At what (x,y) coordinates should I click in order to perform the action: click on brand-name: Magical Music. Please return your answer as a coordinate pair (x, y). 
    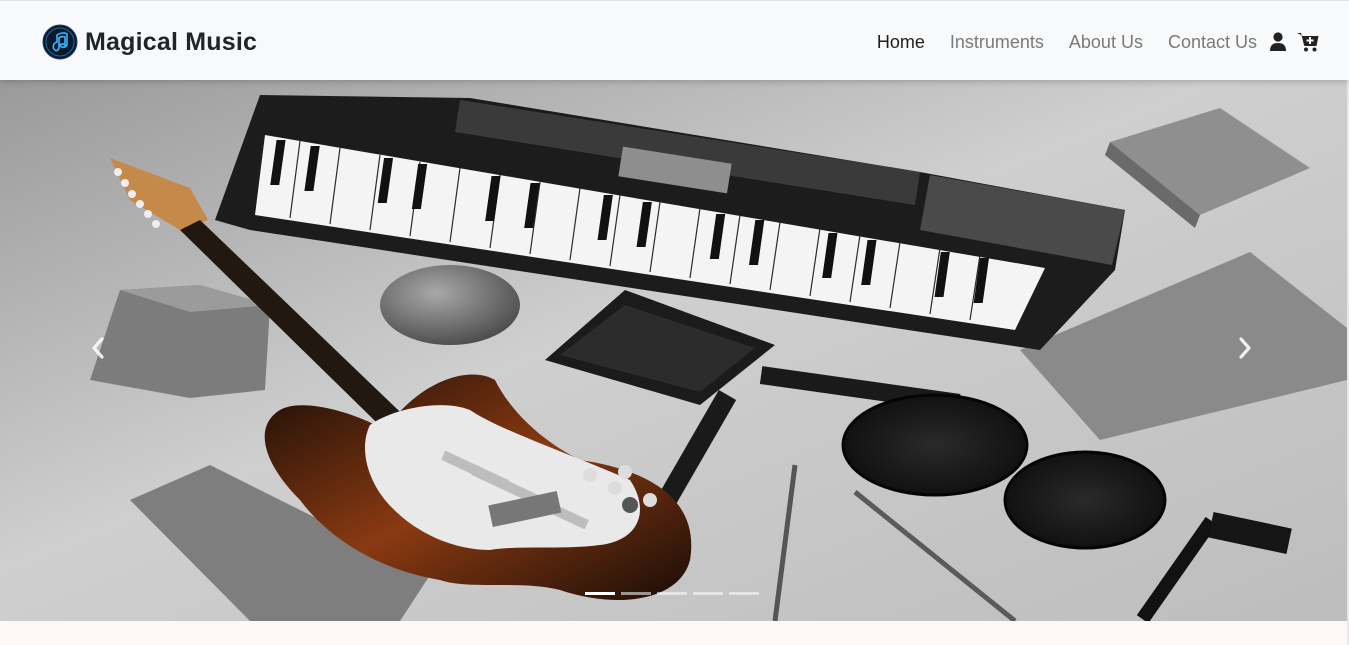
    Looking at the image, I should click on (171, 41).